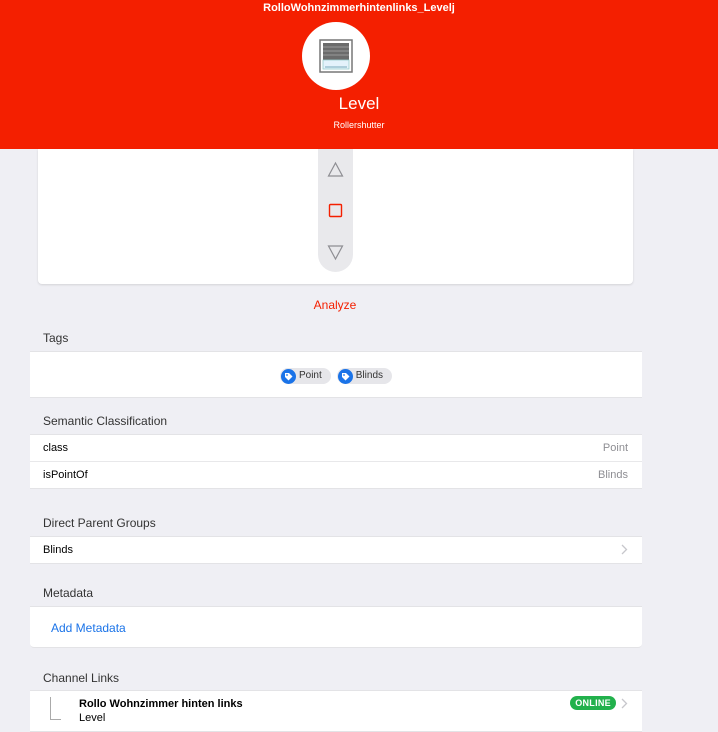 The image size is (718, 732). Describe the element at coordinates (613, 475) in the screenshot. I see `semantic-value: Blinds` at that location.